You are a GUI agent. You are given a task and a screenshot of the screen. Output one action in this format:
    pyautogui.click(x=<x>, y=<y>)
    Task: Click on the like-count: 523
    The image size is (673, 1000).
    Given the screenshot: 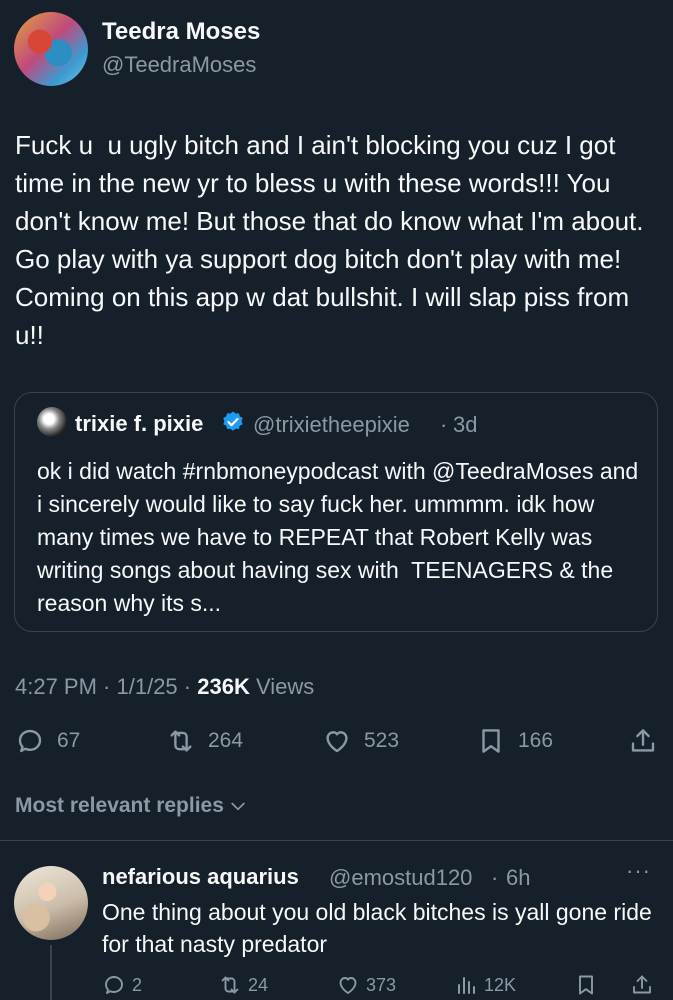 What is the action you would take?
    pyautogui.click(x=382, y=740)
    